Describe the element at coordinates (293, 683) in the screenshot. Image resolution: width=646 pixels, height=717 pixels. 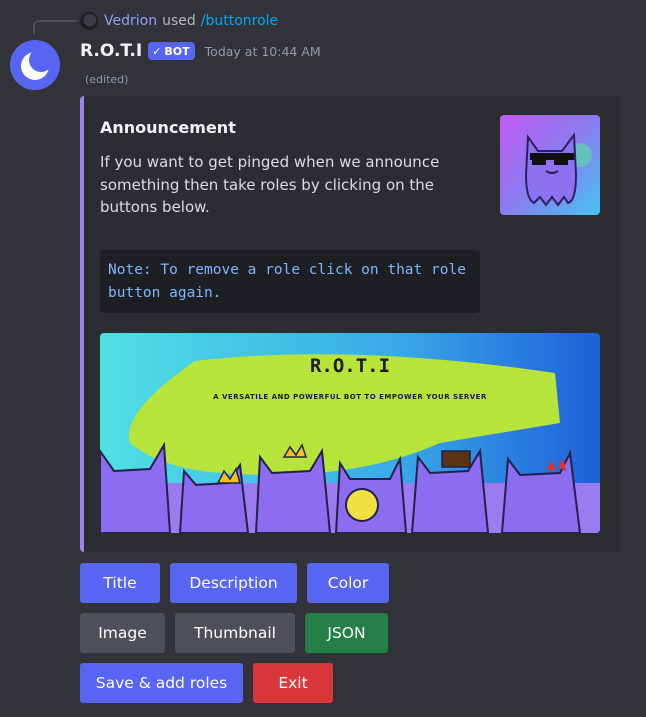
I see `exit-button: Exit` at that location.